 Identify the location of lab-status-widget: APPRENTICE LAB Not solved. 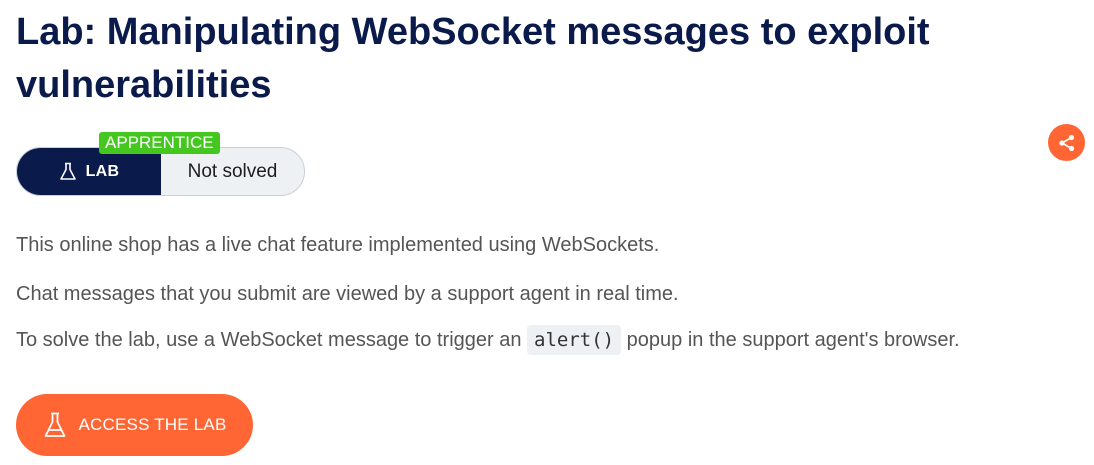
(160, 164).